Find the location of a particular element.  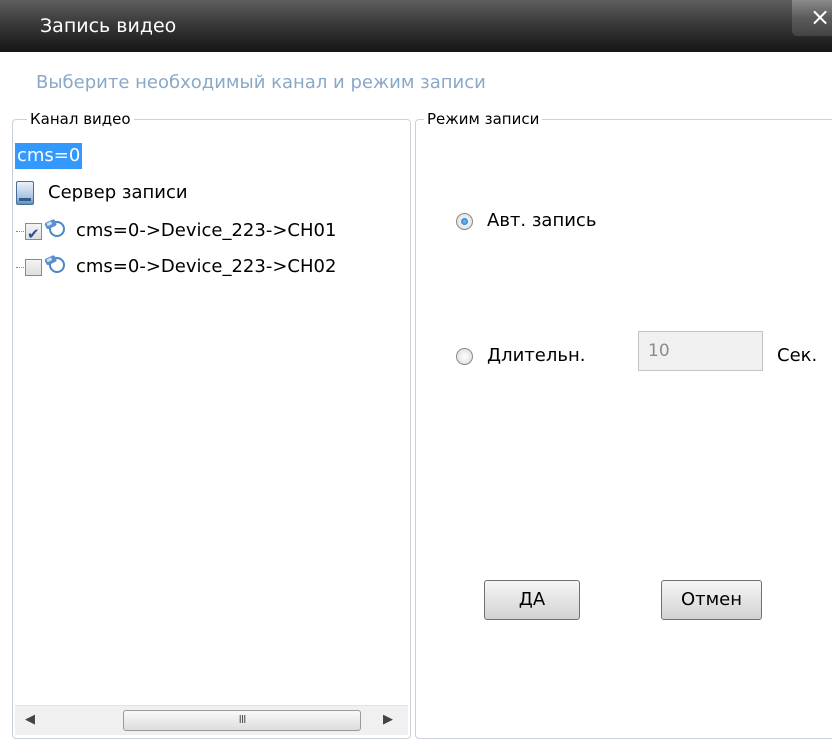

tree-node-channel: cms=0->Device_223->CH01 is located at coordinates (176, 231).